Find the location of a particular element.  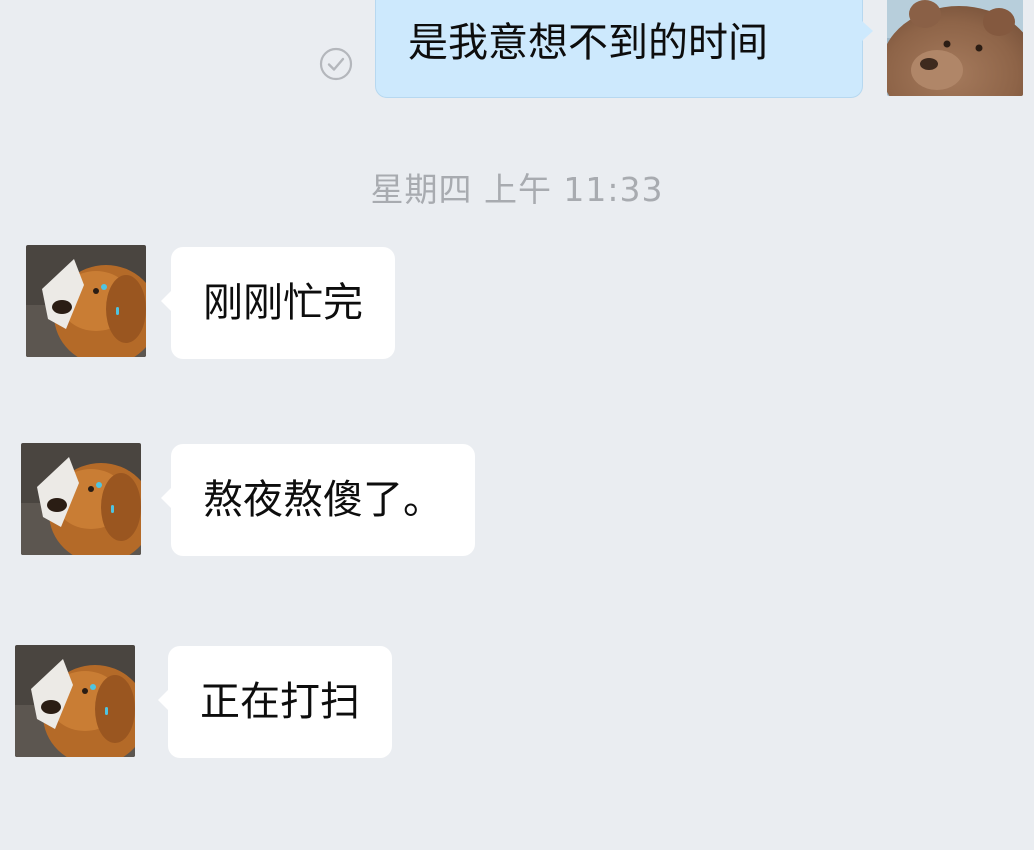

message-text: 刚刚忙完 is located at coordinates (283, 303).